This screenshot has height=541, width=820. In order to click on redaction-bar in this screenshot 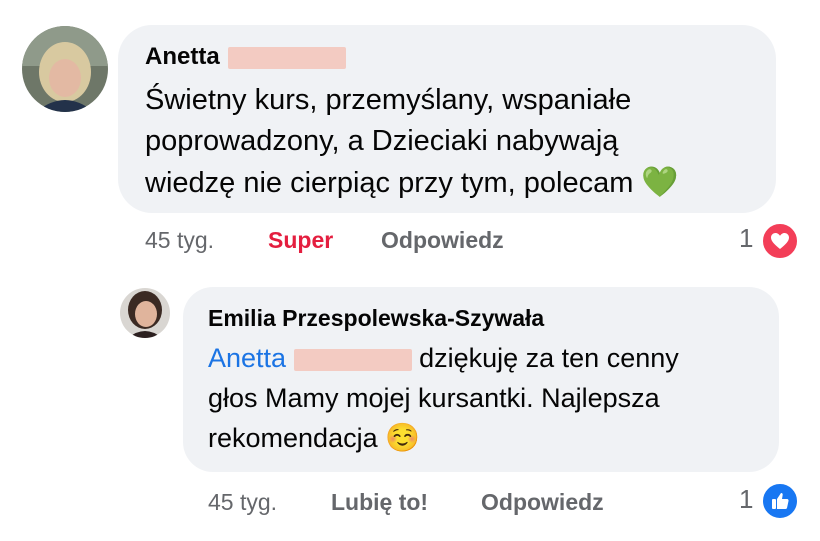, I will do `click(287, 57)`.